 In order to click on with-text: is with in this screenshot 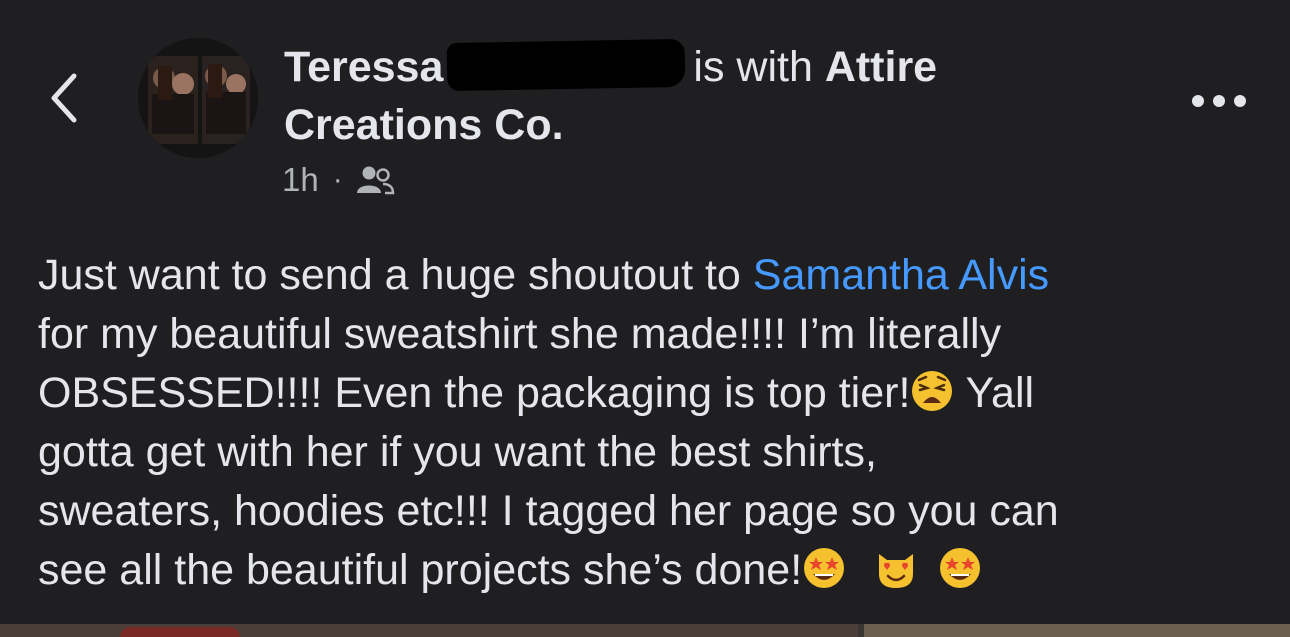, I will do `click(753, 67)`.